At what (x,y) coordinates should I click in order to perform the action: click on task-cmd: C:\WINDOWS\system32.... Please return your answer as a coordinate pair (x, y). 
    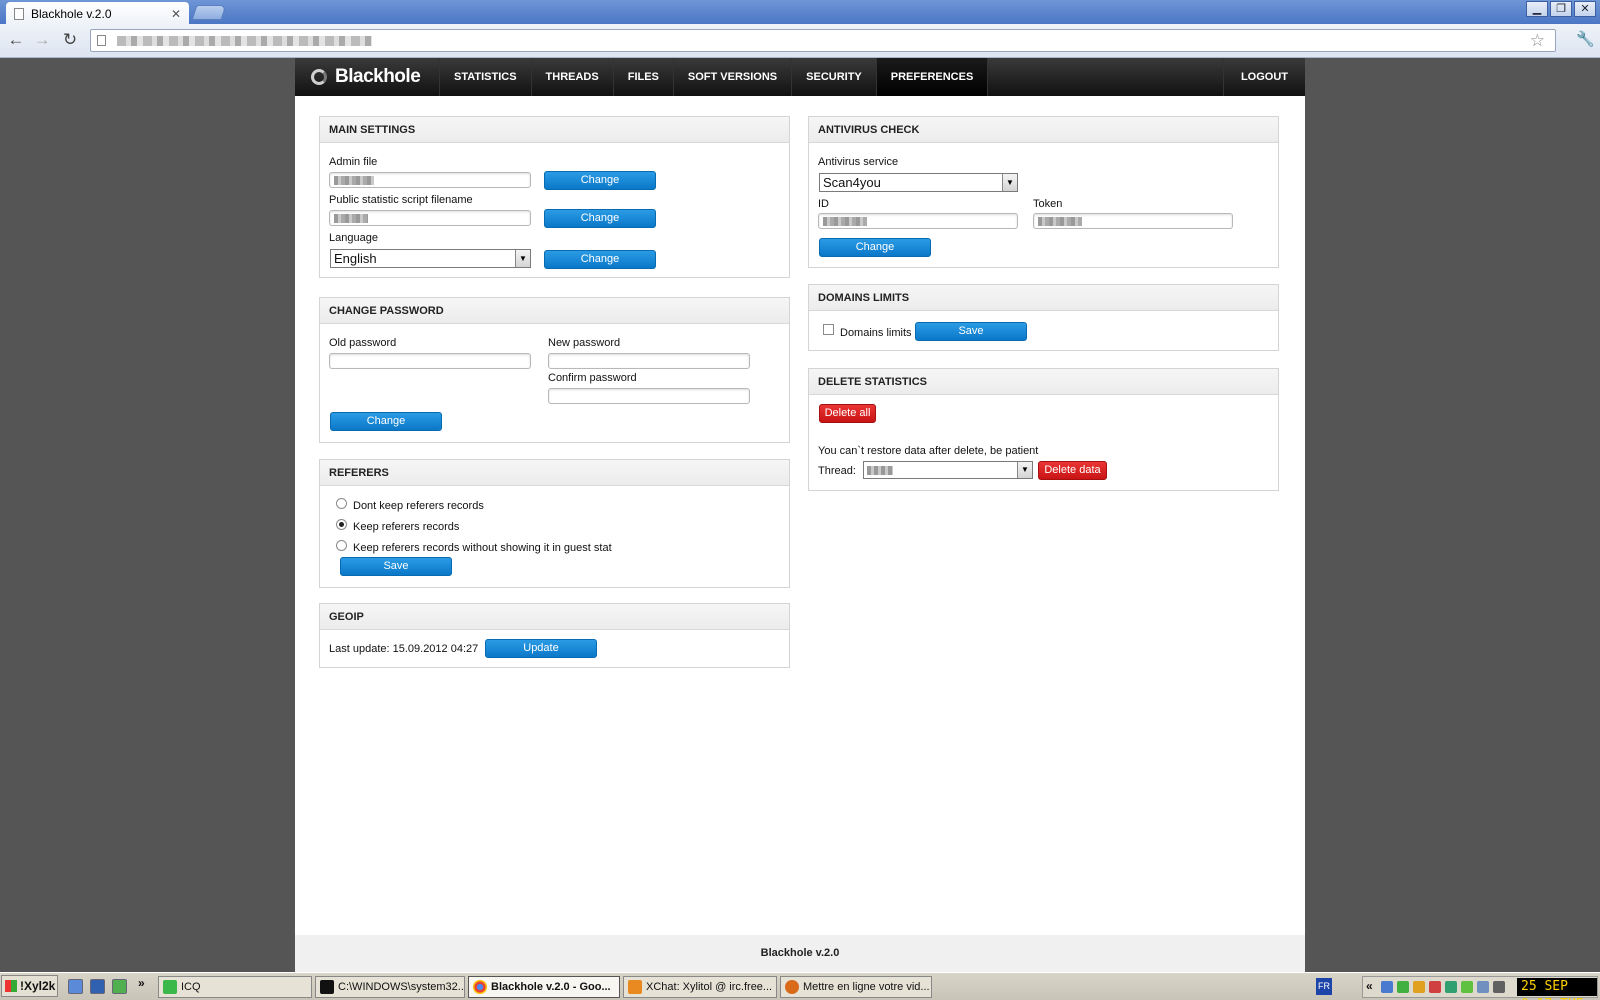
    Looking at the image, I should click on (390, 987).